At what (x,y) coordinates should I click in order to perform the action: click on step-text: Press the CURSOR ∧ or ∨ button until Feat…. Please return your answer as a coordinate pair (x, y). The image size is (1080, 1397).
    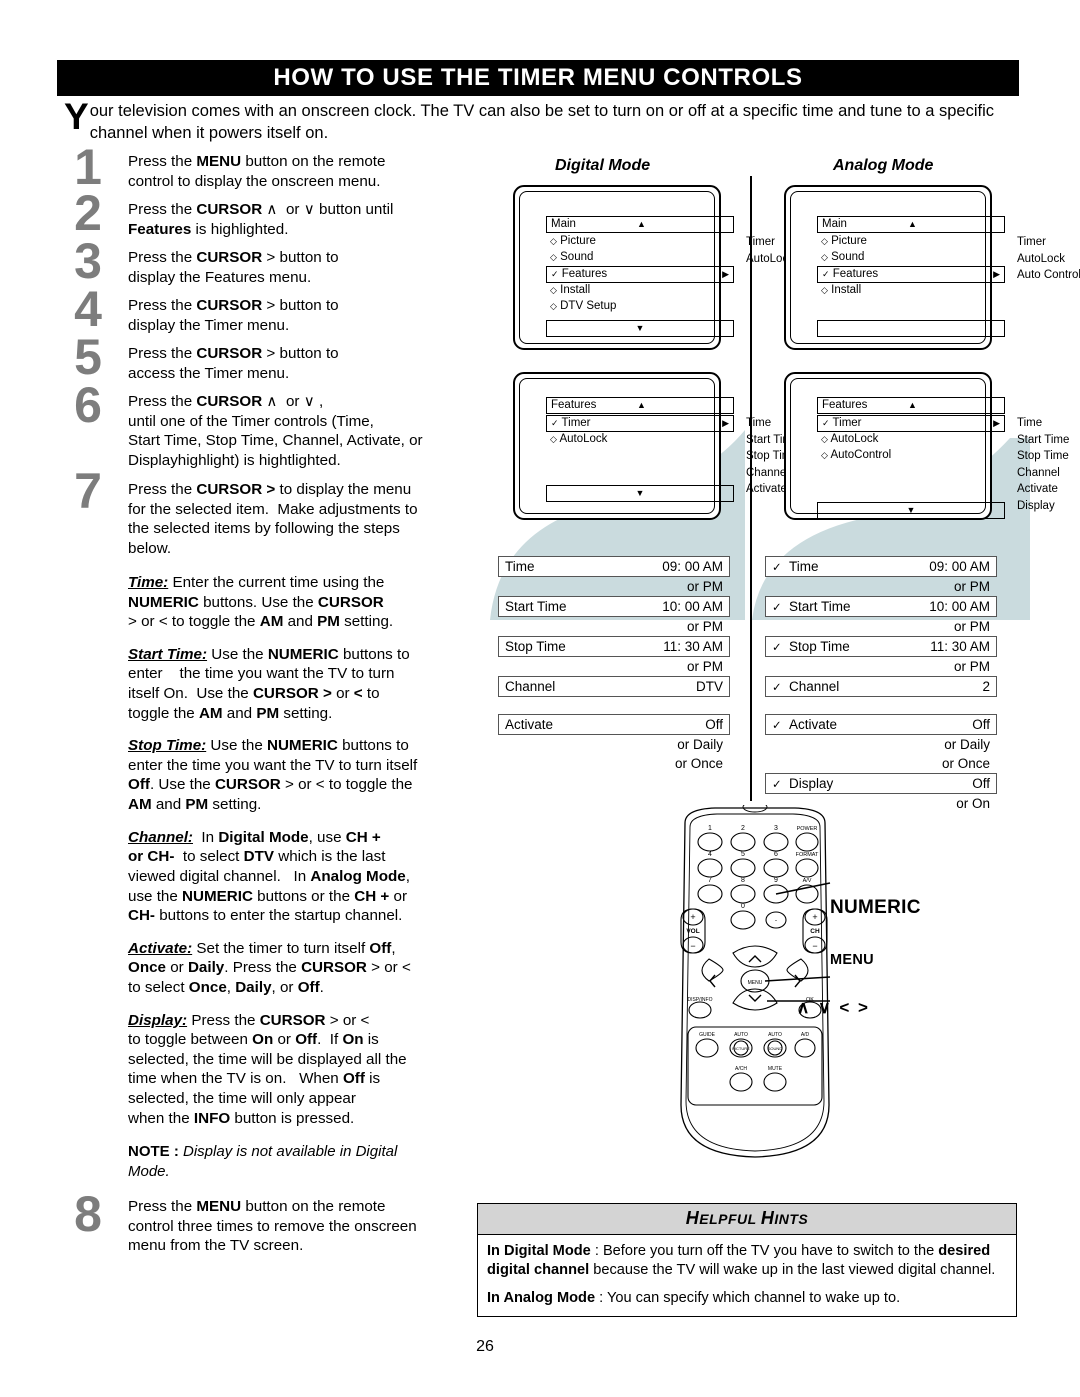
    Looking at the image, I should click on (261, 219).